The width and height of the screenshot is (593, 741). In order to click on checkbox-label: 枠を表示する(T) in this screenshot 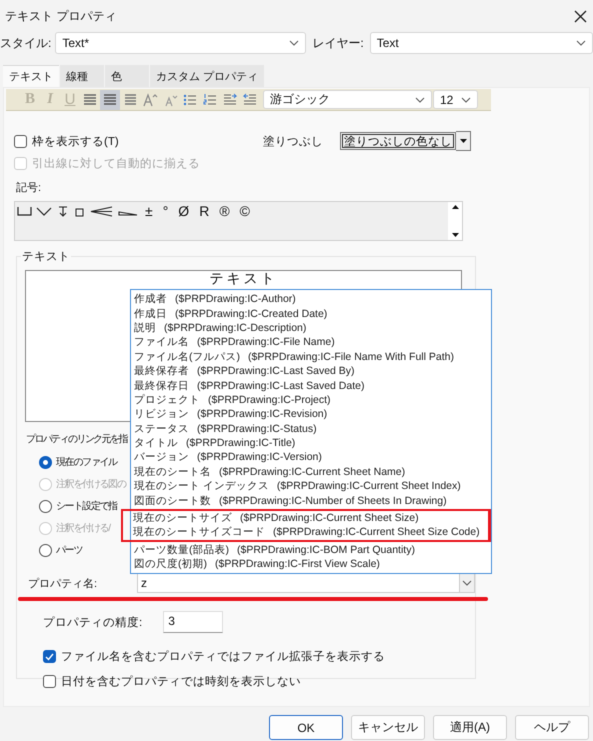, I will do `click(75, 141)`.